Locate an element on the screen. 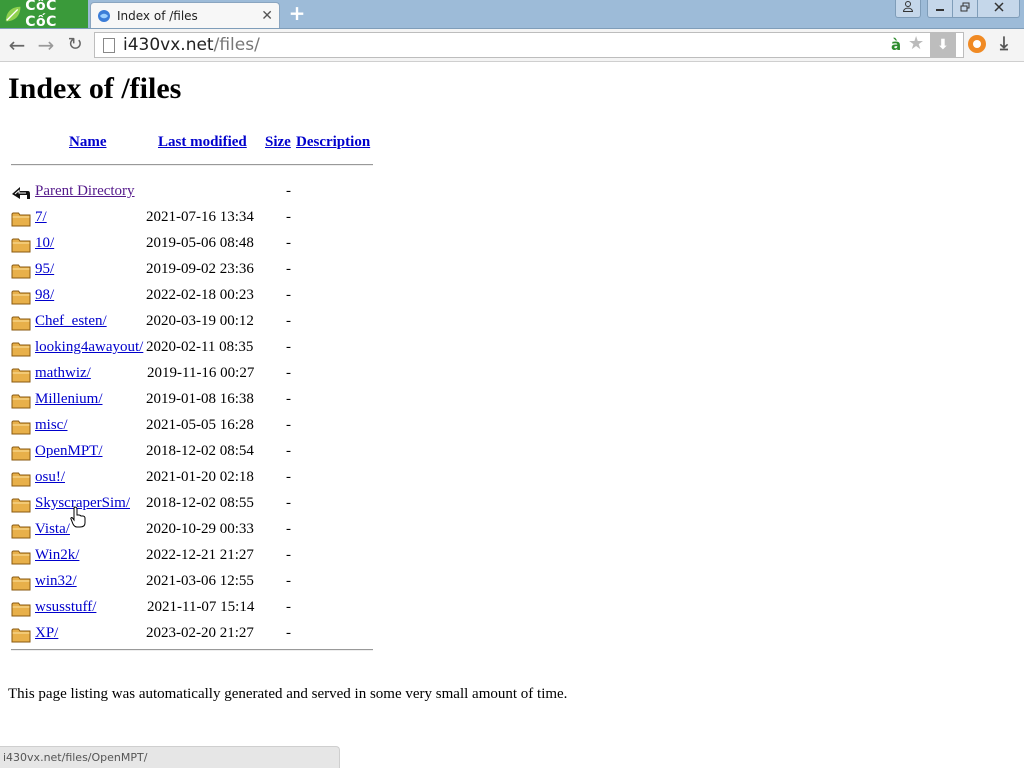  directory-row: Vista/2020-10-29 00:33 - is located at coordinates (198, 533).